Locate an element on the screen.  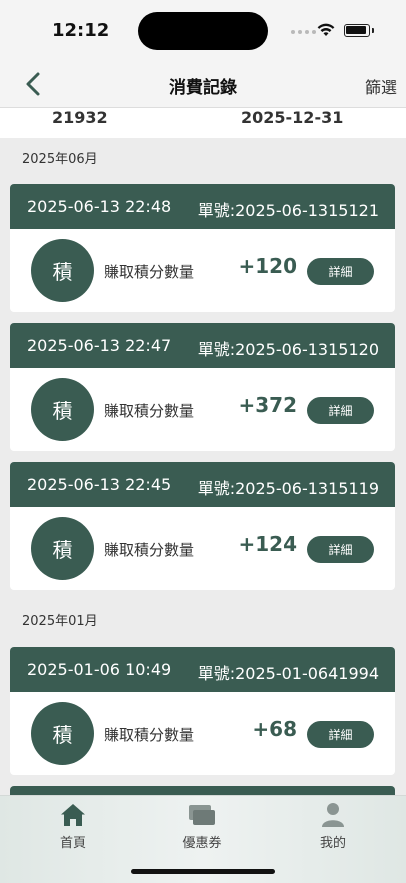
tab-home: 首頁 is located at coordinates (73, 826).